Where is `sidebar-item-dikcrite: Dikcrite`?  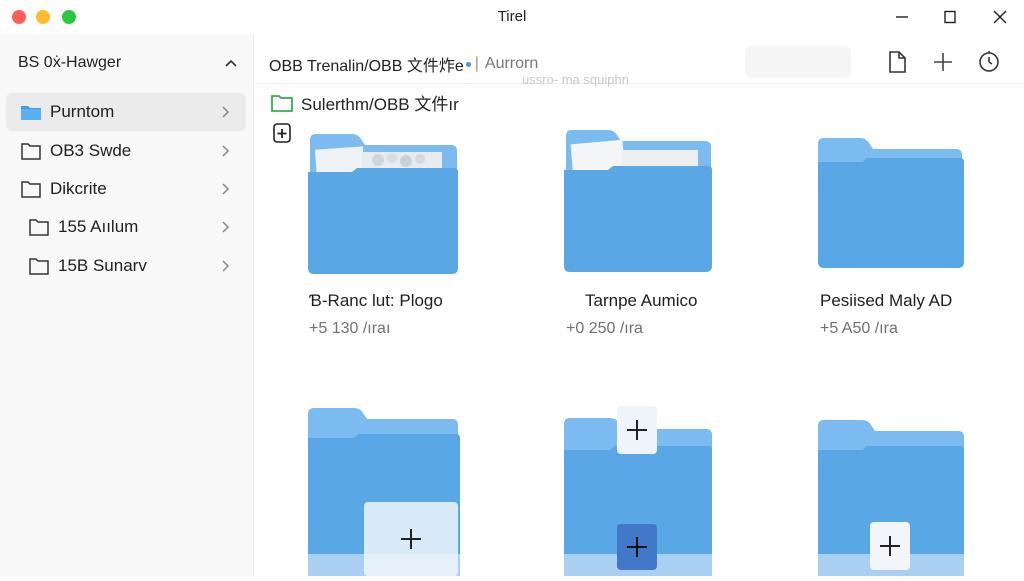 sidebar-item-dikcrite: Dikcrite is located at coordinates (126, 189).